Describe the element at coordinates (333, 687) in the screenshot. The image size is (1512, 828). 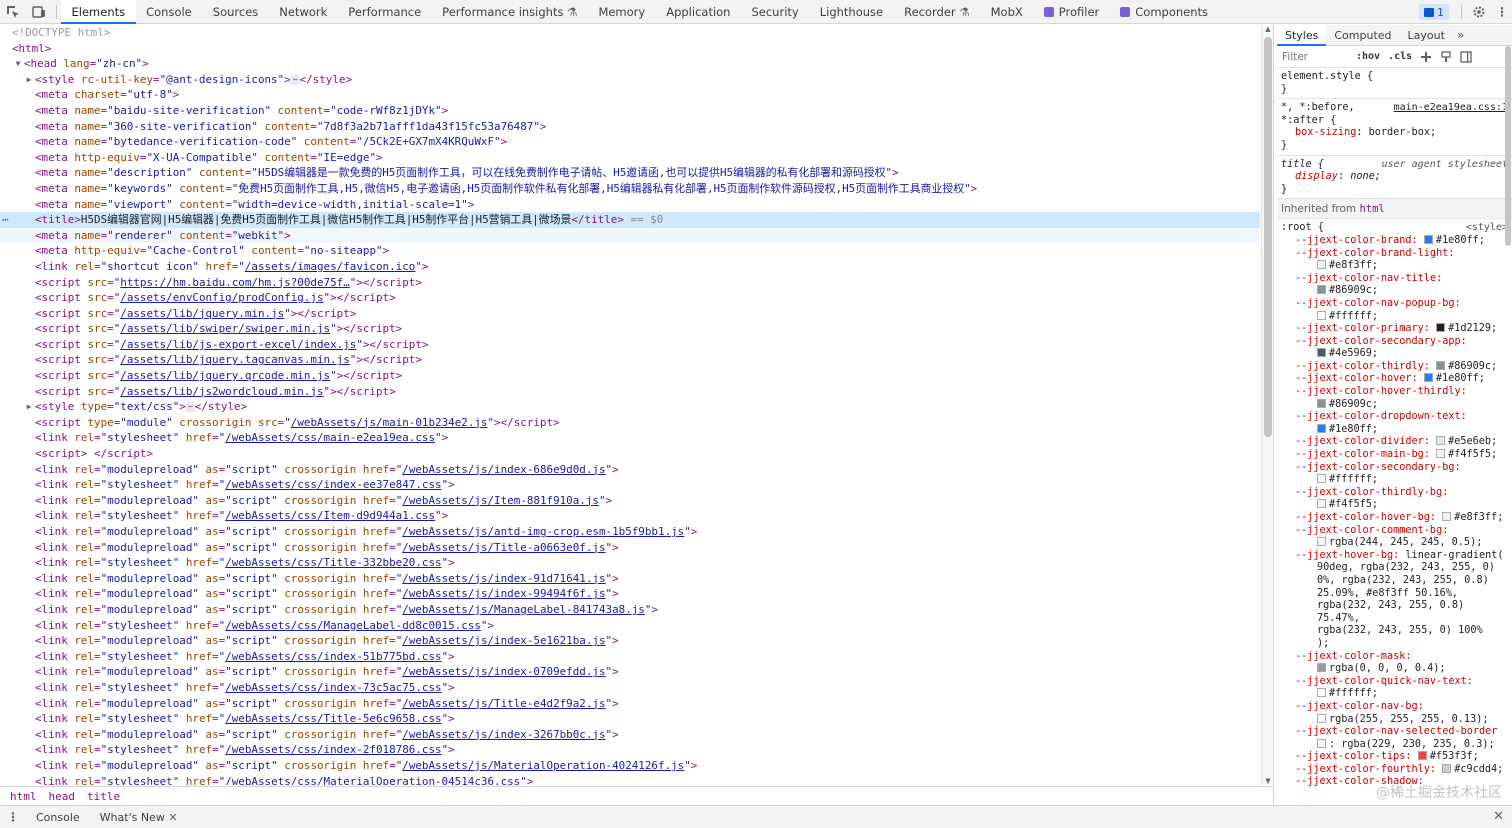
I see `link-href: /webAssets/css/index-73c5ac75.css` at that location.